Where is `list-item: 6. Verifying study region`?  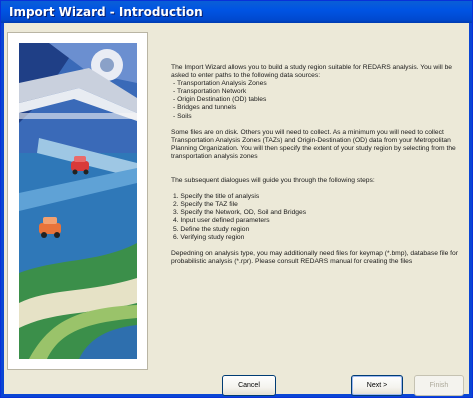
list-item: 6. Verifying study region is located at coordinates (209, 237).